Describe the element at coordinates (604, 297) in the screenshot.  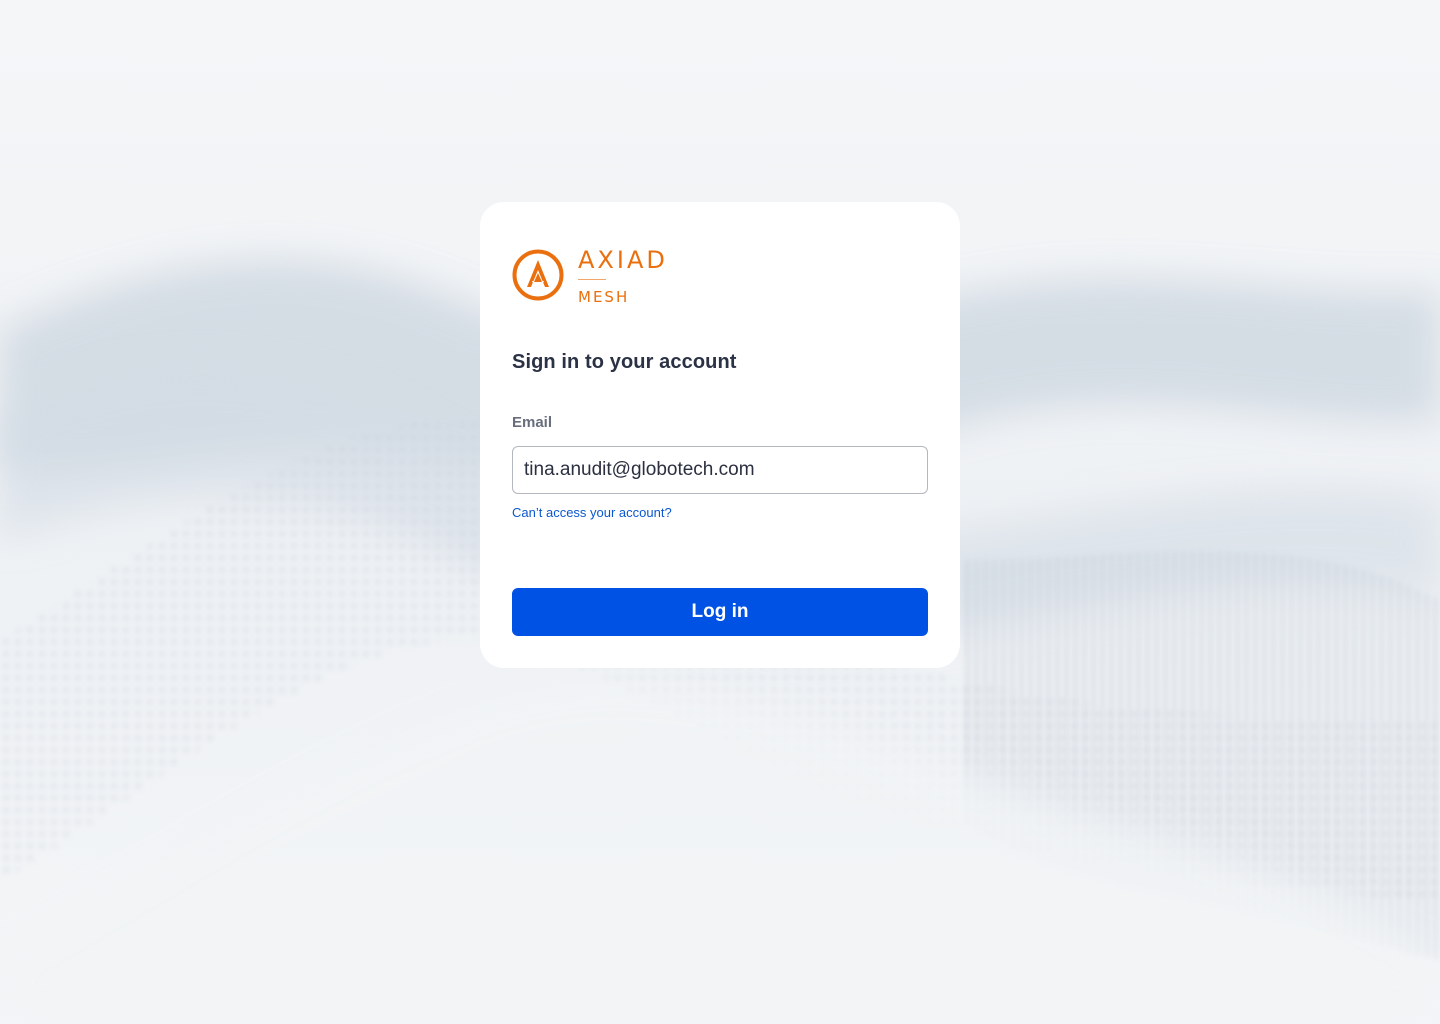
I see `brand-product: MESH` at that location.